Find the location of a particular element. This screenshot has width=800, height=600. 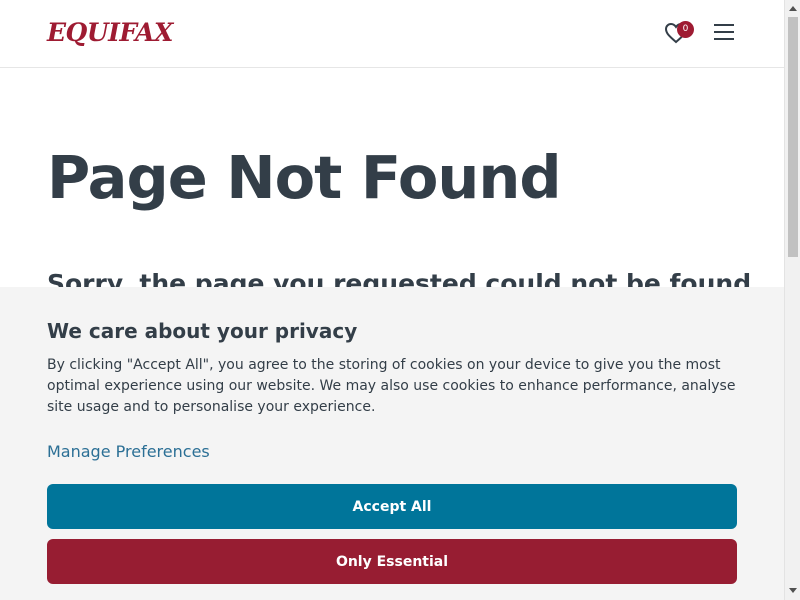

manage-preferences-link: Manage Preferences is located at coordinates (128, 452).